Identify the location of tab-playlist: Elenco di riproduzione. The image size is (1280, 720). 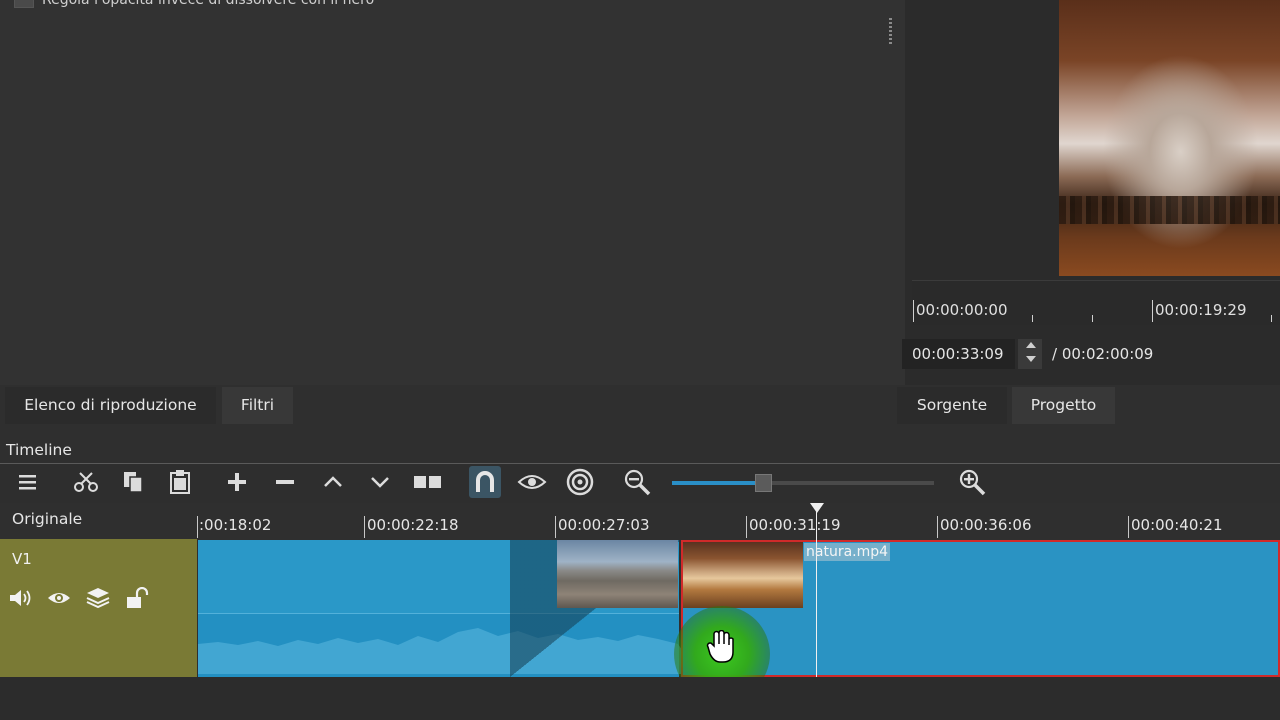
(110, 405).